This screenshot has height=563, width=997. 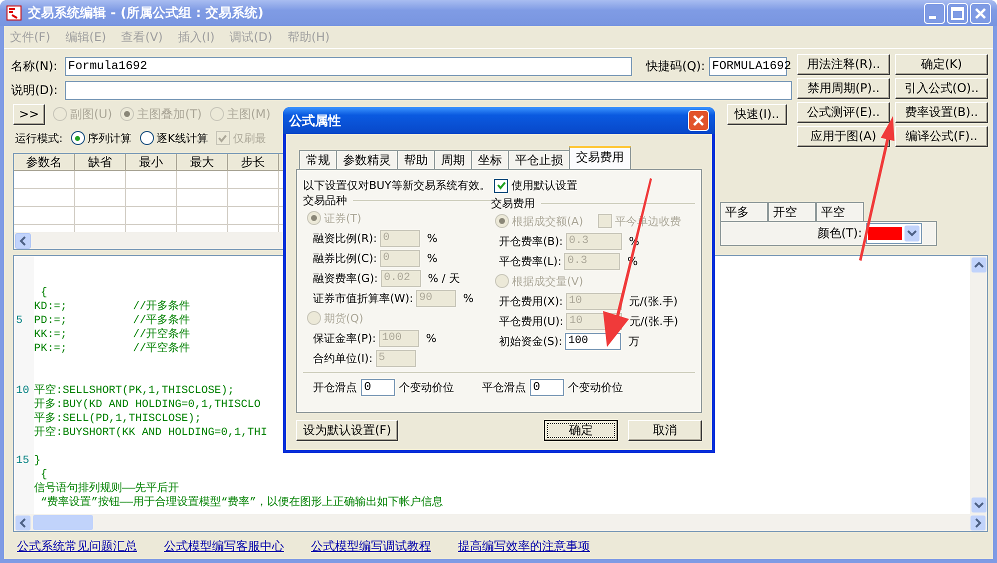 What do you see at coordinates (147, 405) in the screenshot?
I see `code-line: 开多:BUY(KD AND HOLDING=0,1,THISCLO` at bounding box center [147, 405].